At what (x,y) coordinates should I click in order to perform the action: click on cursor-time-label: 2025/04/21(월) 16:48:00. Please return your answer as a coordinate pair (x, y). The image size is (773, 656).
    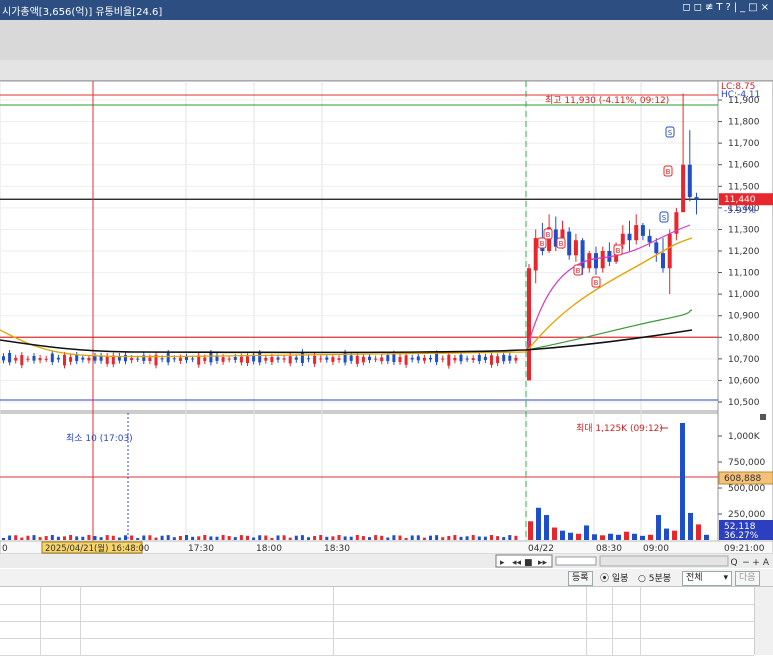
    Looking at the image, I should click on (97, 548).